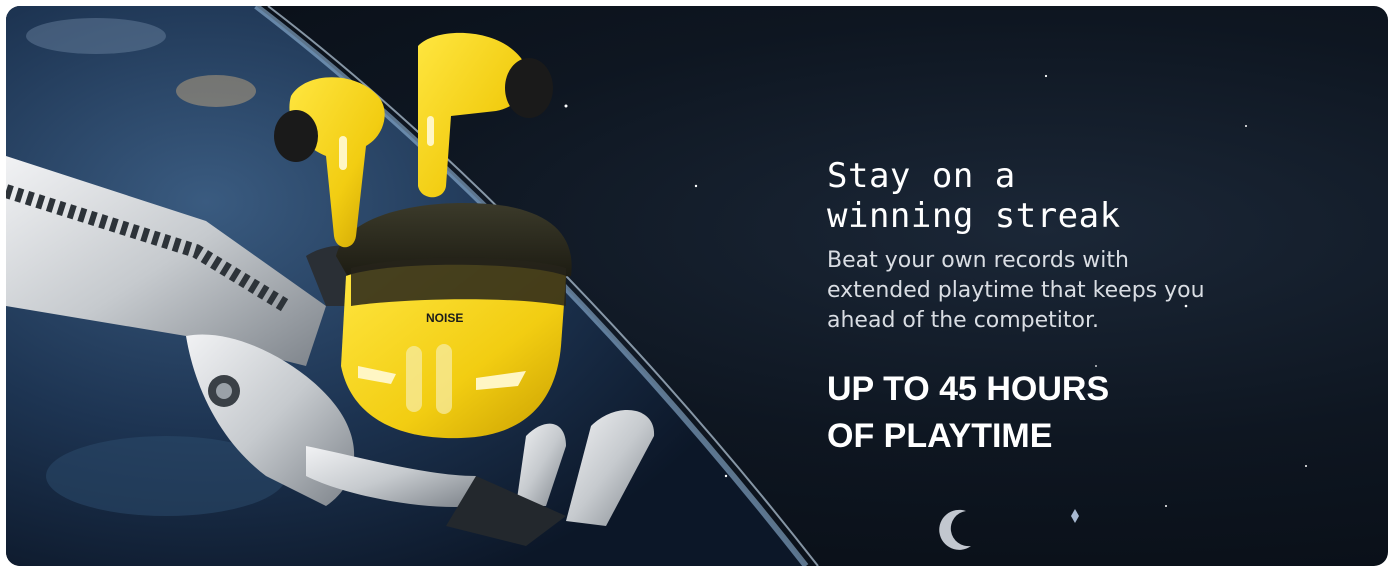 Image resolution: width=1395 pixels, height=568 pixels. What do you see at coordinates (1067, 413) in the screenshot?
I see `playtime-highlight: UP TO 45 HOURS OF PLAYTIME` at bounding box center [1067, 413].